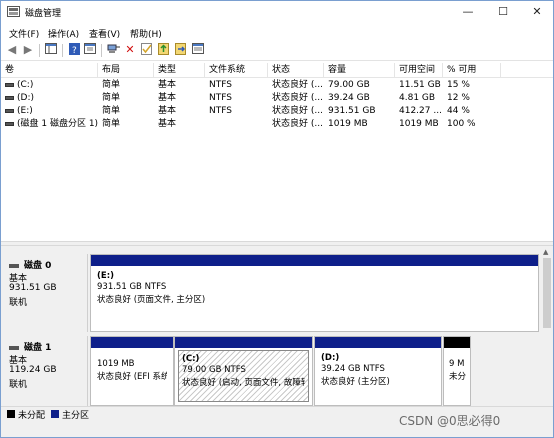 This screenshot has width=554, height=438. What do you see at coordinates (537, 12) in the screenshot?
I see `close-button: ✕` at bounding box center [537, 12].